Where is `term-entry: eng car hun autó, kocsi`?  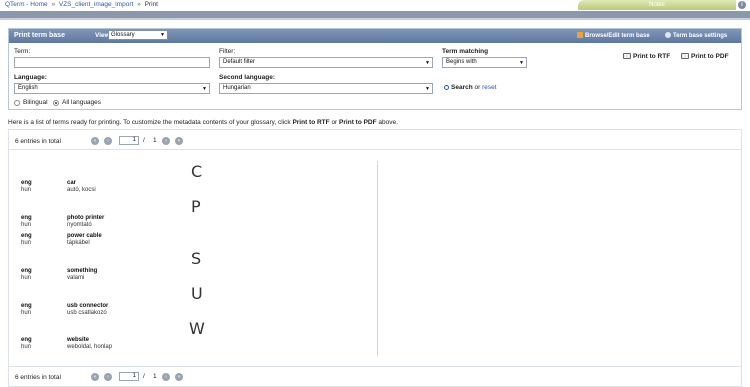 term-entry: eng car hun autó, kocsi is located at coordinates (121, 187).